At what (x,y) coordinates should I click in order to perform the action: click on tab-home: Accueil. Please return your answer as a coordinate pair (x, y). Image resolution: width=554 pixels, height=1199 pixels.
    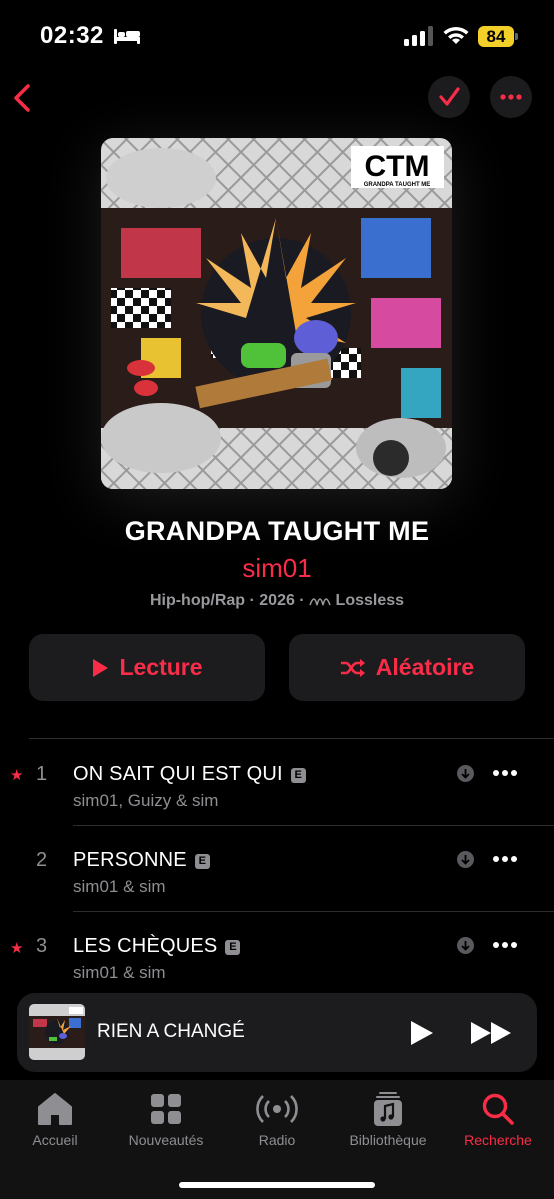
    Looking at the image, I should click on (55, 1119).